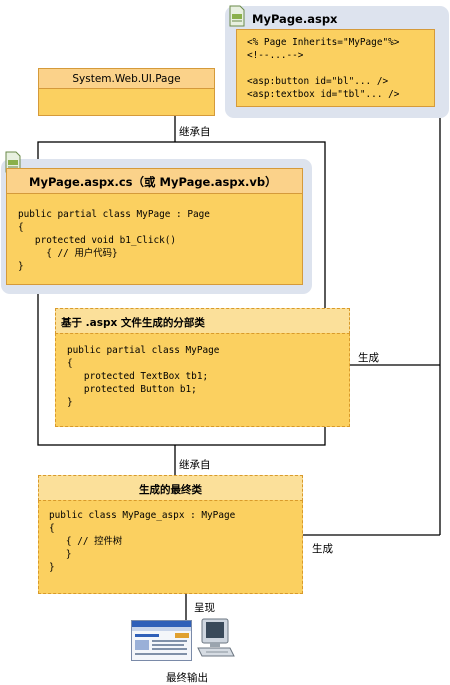 This screenshot has height=685, width=450. What do you see at coordinates (60, 554) in the screenshot?
I see `final-code-line-4: }` at bounding box center [60, 554].